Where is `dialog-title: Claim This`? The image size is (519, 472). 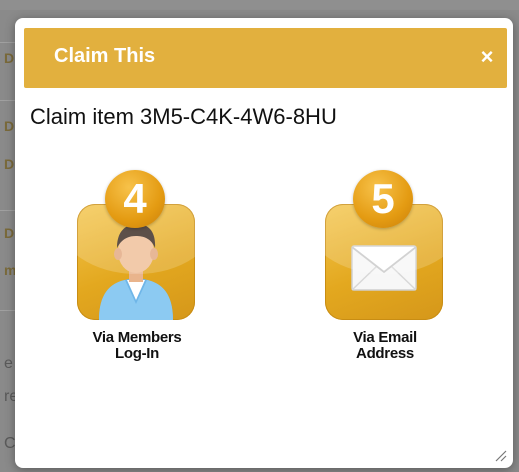
dialog-title: Claim This is located at coordinates (105, 56).